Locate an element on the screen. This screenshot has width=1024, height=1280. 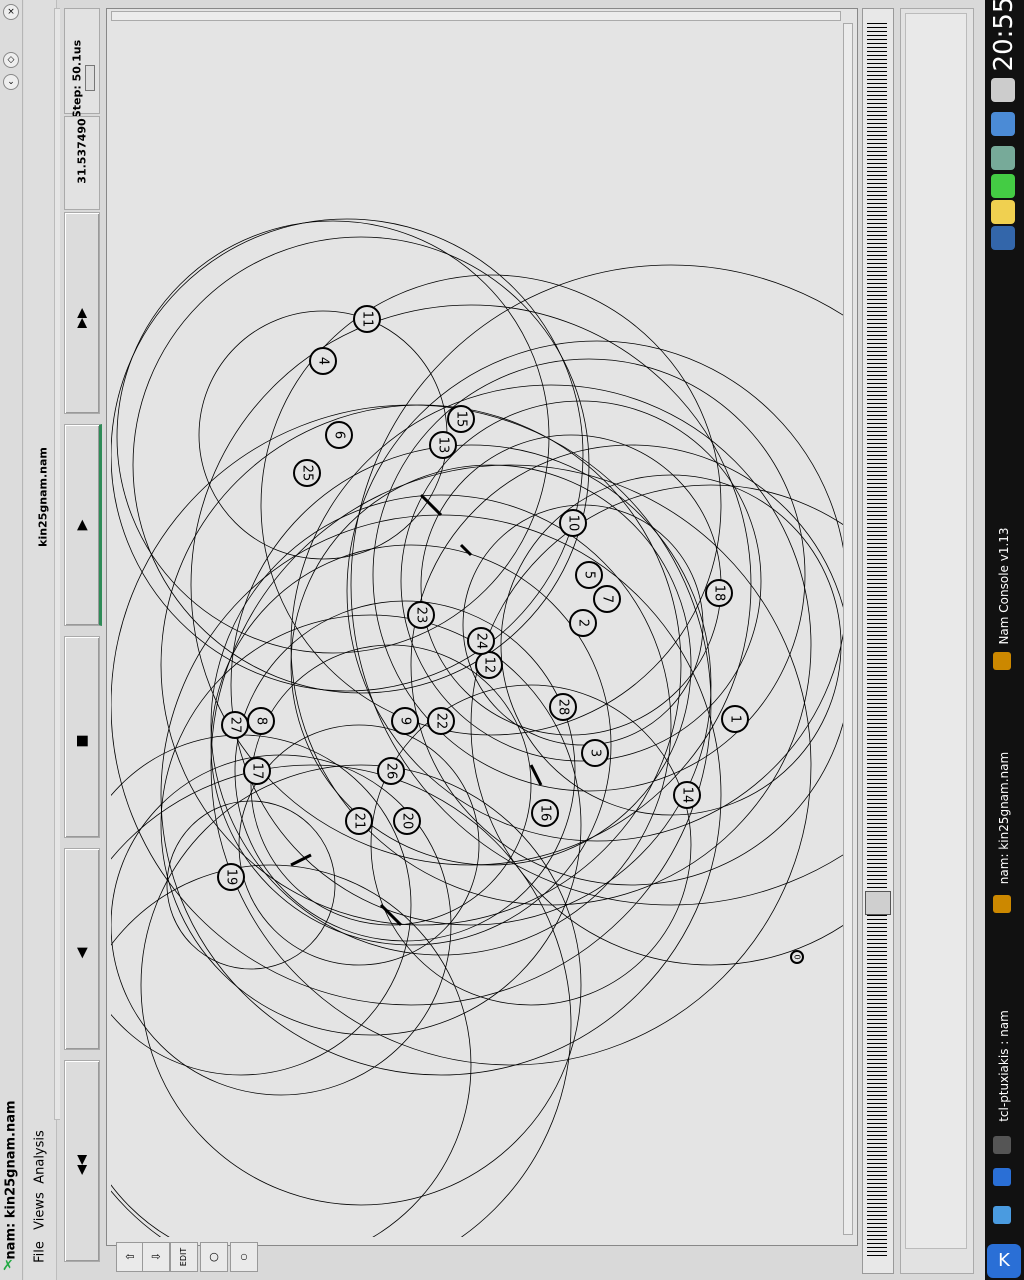
node-17: 17 is located at coordinates (257, 771).